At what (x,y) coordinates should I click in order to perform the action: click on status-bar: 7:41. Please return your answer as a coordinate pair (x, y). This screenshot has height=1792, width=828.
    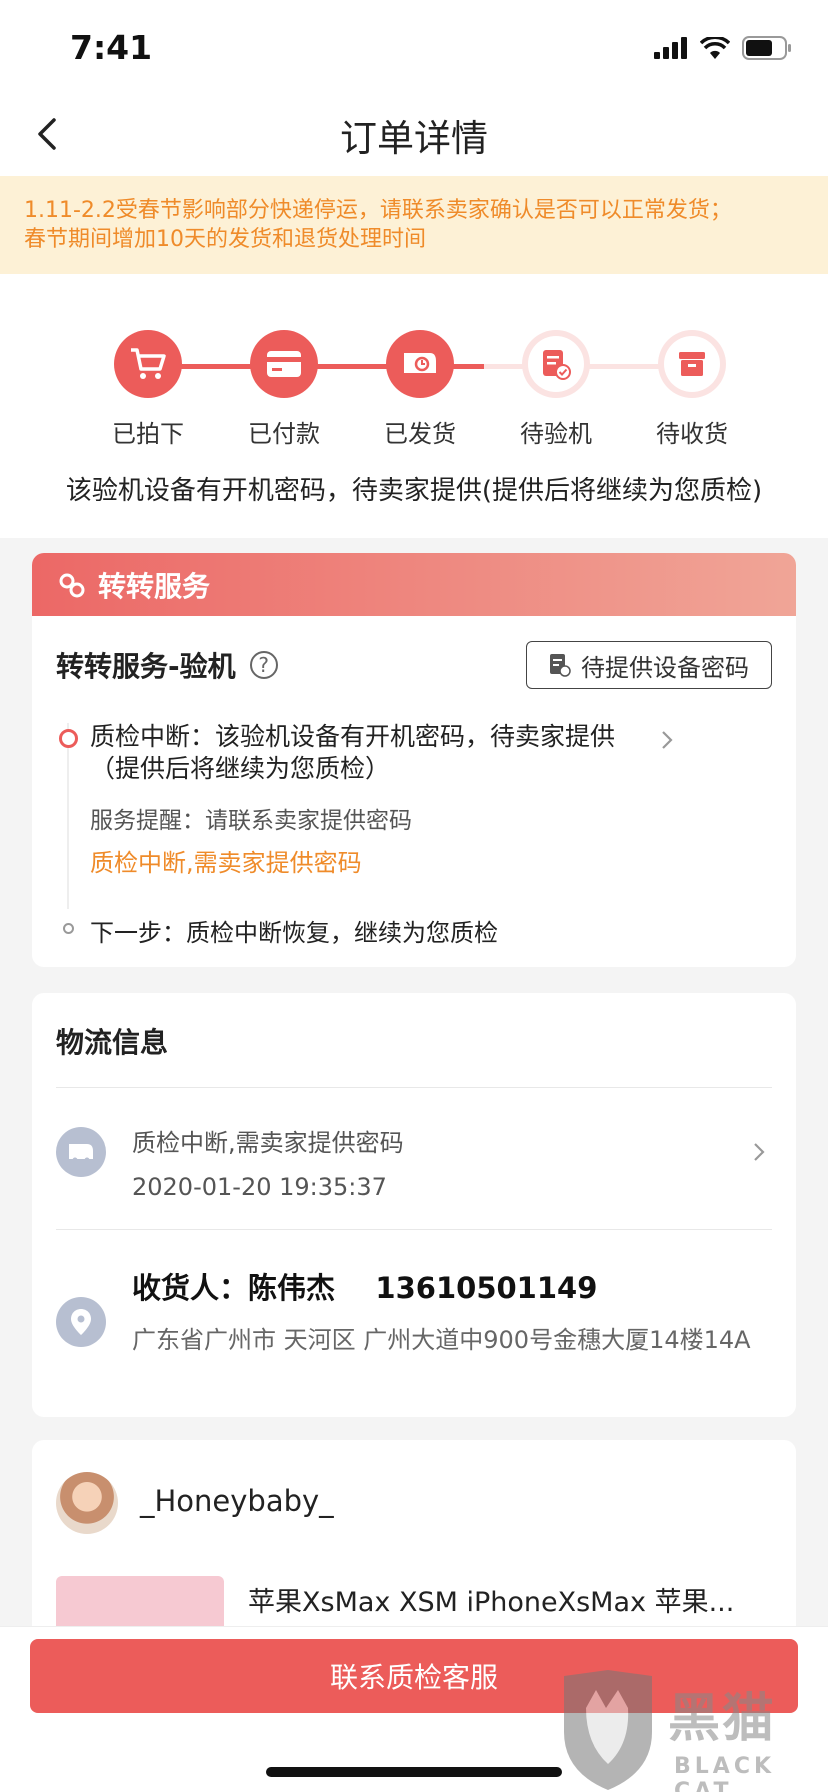
    Looking at the image, I should click on (414, 46).